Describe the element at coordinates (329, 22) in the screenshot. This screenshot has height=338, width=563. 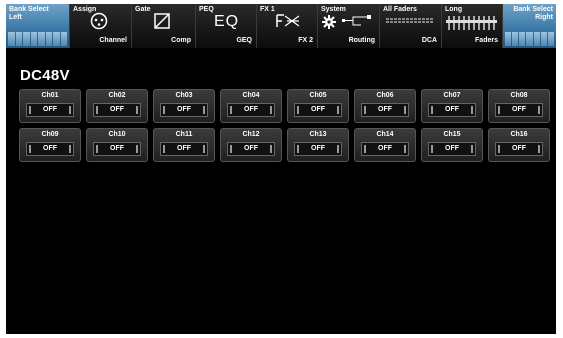
I see `gear-icon` at that location.